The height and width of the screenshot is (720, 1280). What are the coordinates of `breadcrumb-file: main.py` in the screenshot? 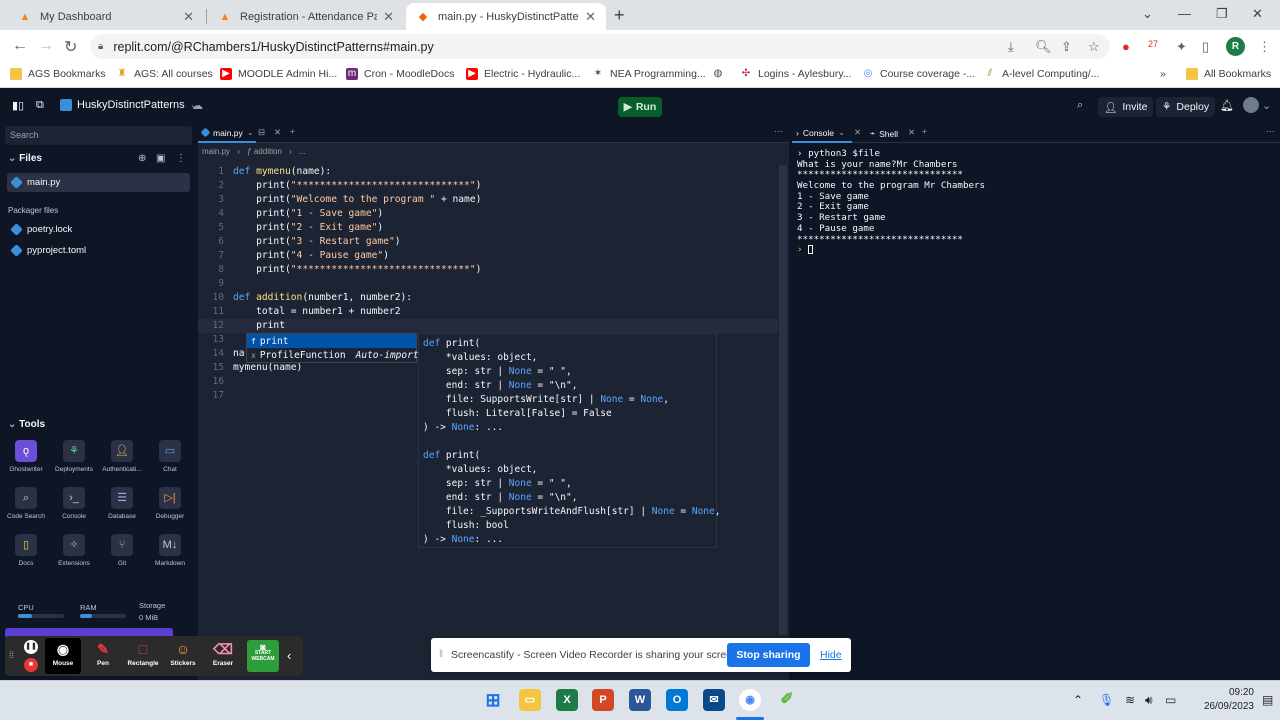 It's located at (216, 151).